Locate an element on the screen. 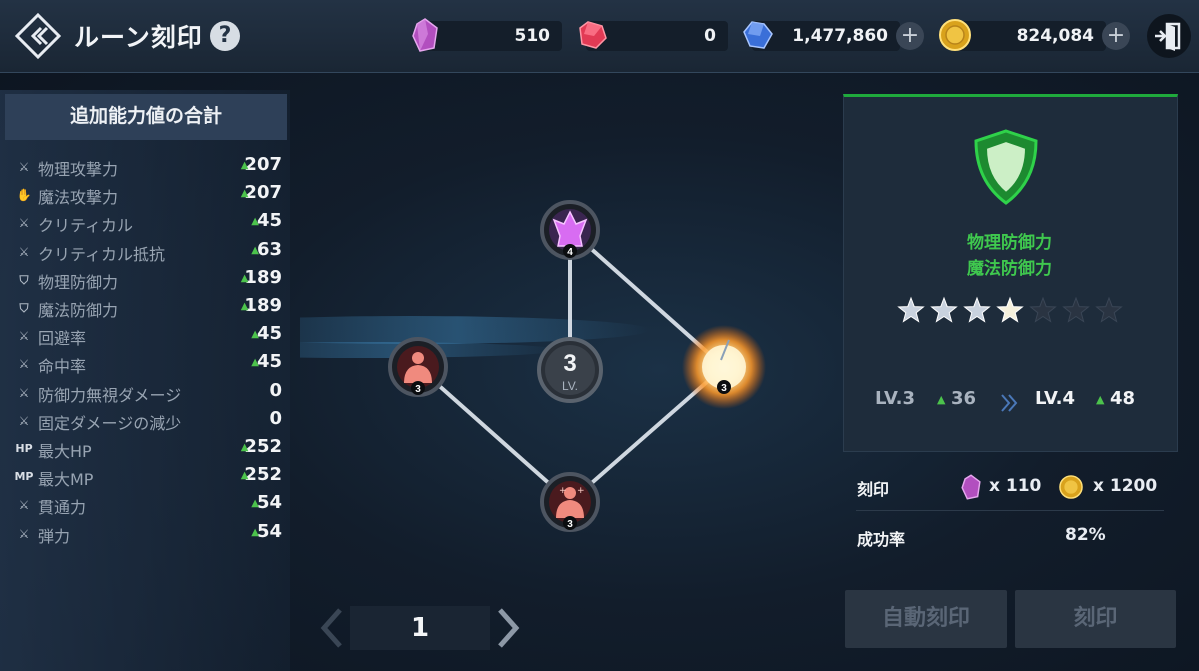 This screenshot has height=671, width=1199. prev-page-arrow is located at coordinates (332, 628).